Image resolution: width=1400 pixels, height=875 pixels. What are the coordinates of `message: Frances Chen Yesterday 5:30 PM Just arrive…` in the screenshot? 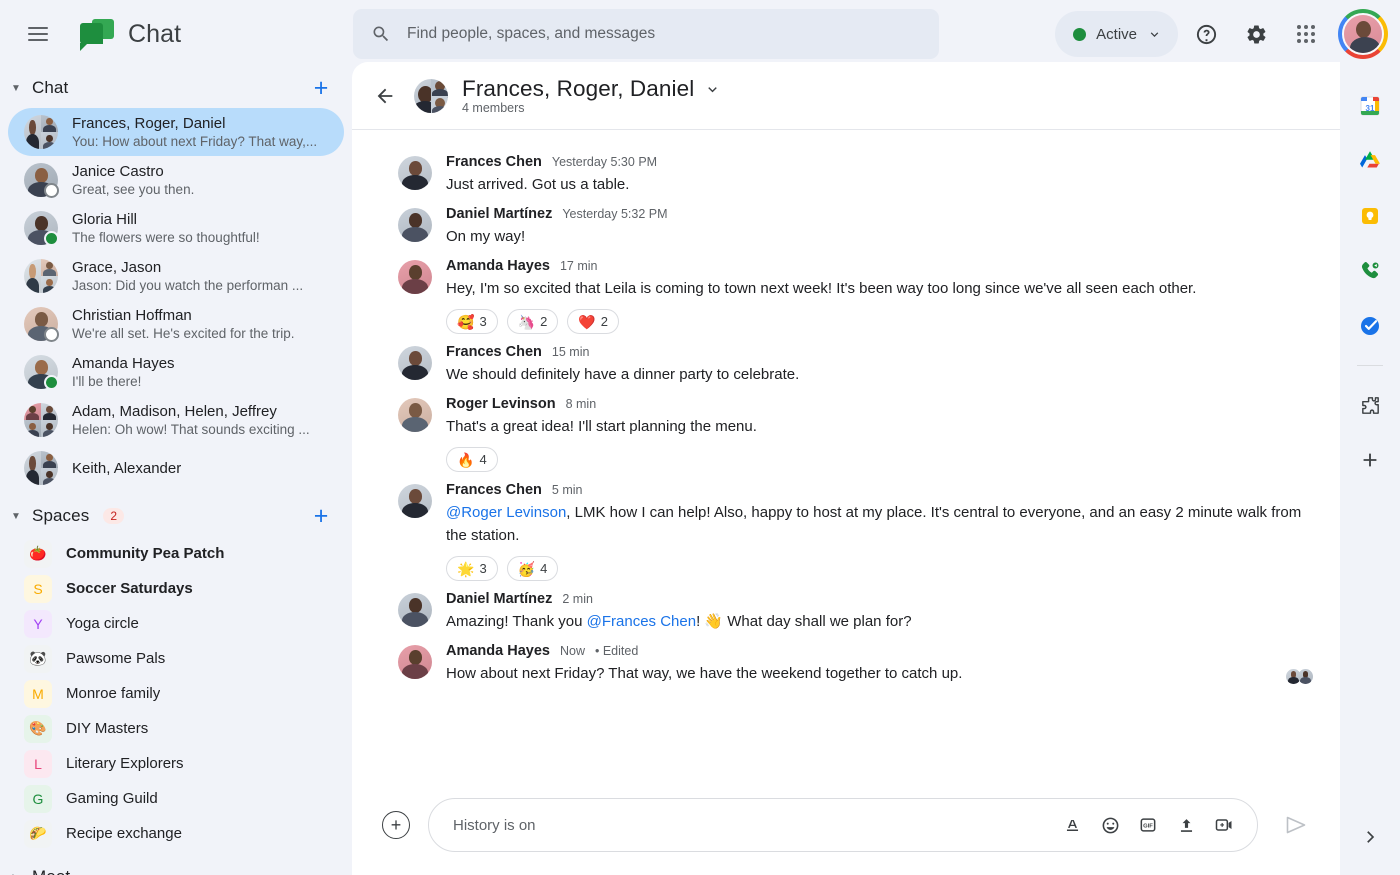 It's located at (846, 170).